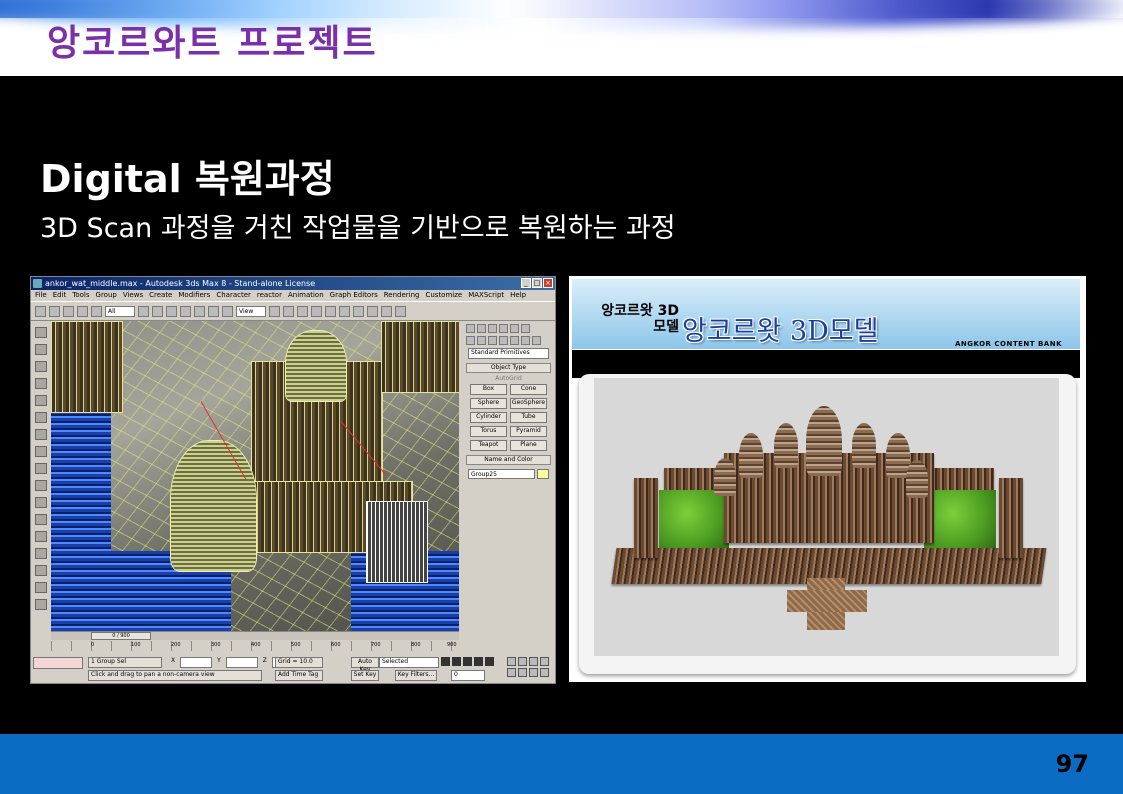 This screenshot has width=1123, height=794. I want to click on cone-button: Cone, so click(528, 389).